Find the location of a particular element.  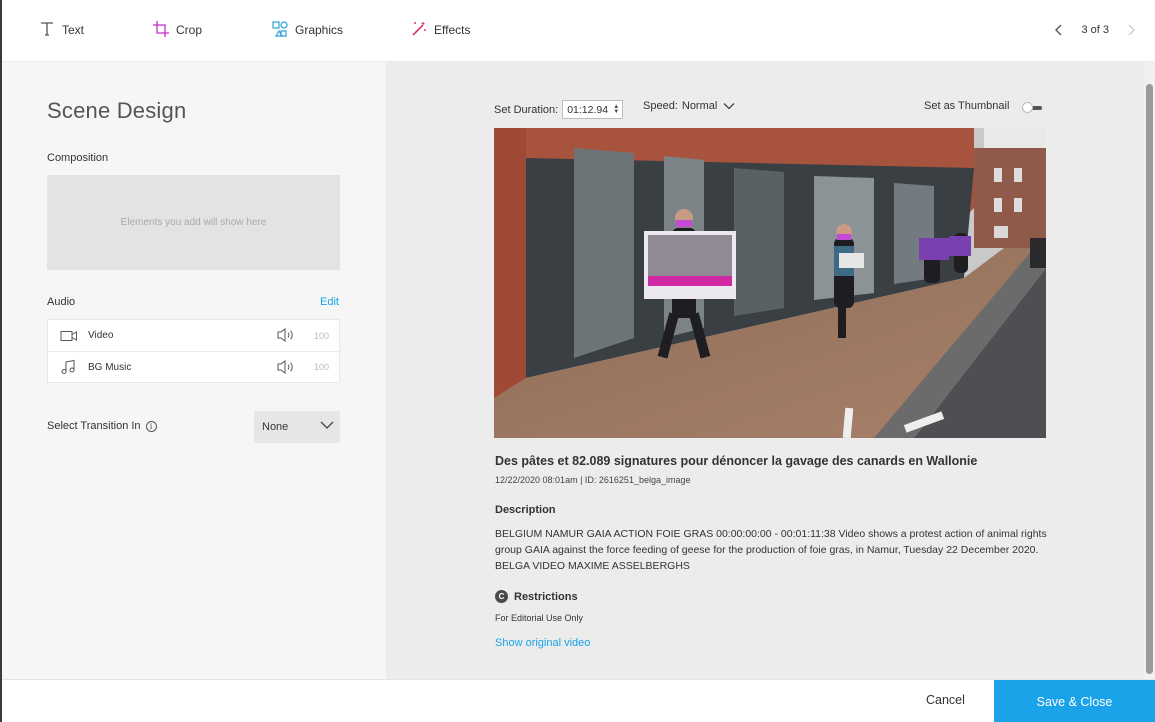

duration-control: Set Duration: 01:12.94 ▲ ▼ is located at coordinates (559, 109).